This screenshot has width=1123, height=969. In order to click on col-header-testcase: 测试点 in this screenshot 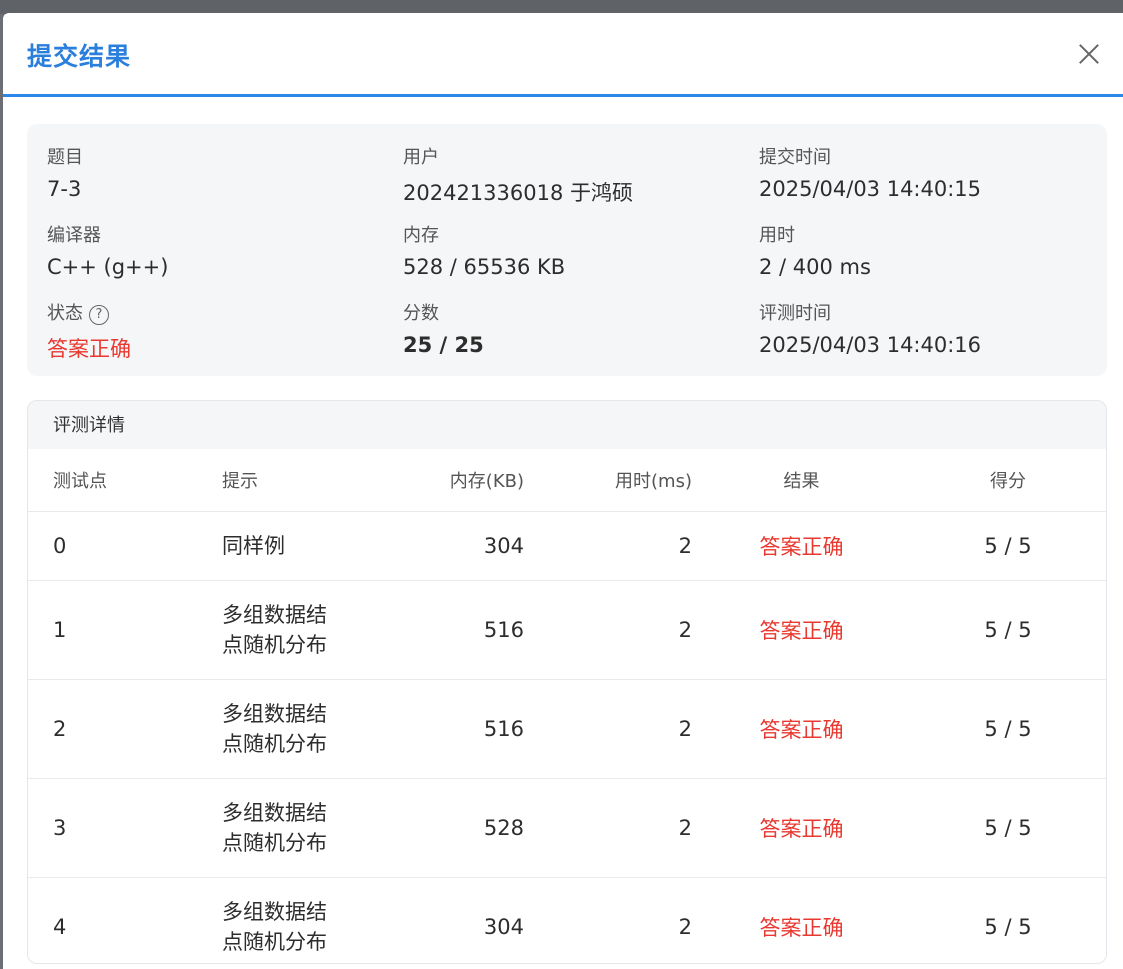, I will do `click(124, 480)`.